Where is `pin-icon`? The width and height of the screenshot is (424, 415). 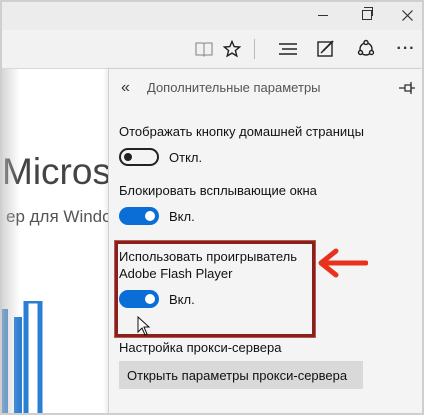
pin-icon is located at coordinates (407, 88).